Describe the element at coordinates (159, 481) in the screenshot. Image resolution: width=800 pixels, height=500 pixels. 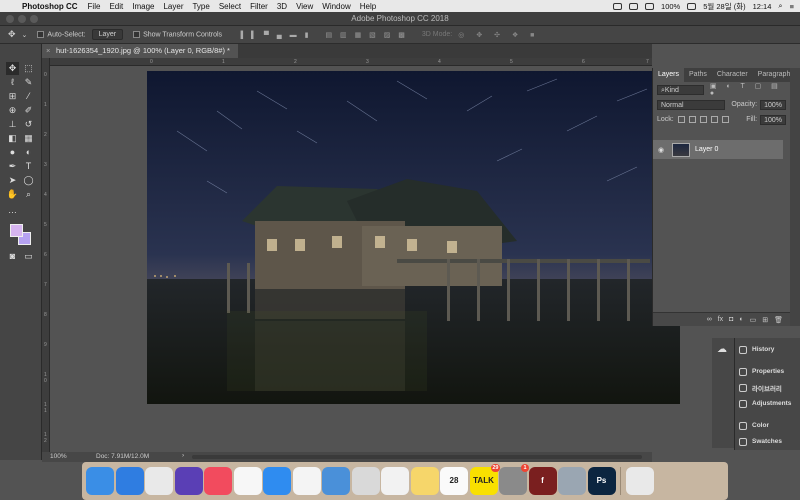
I see `dock-chrome-icon` at that location.